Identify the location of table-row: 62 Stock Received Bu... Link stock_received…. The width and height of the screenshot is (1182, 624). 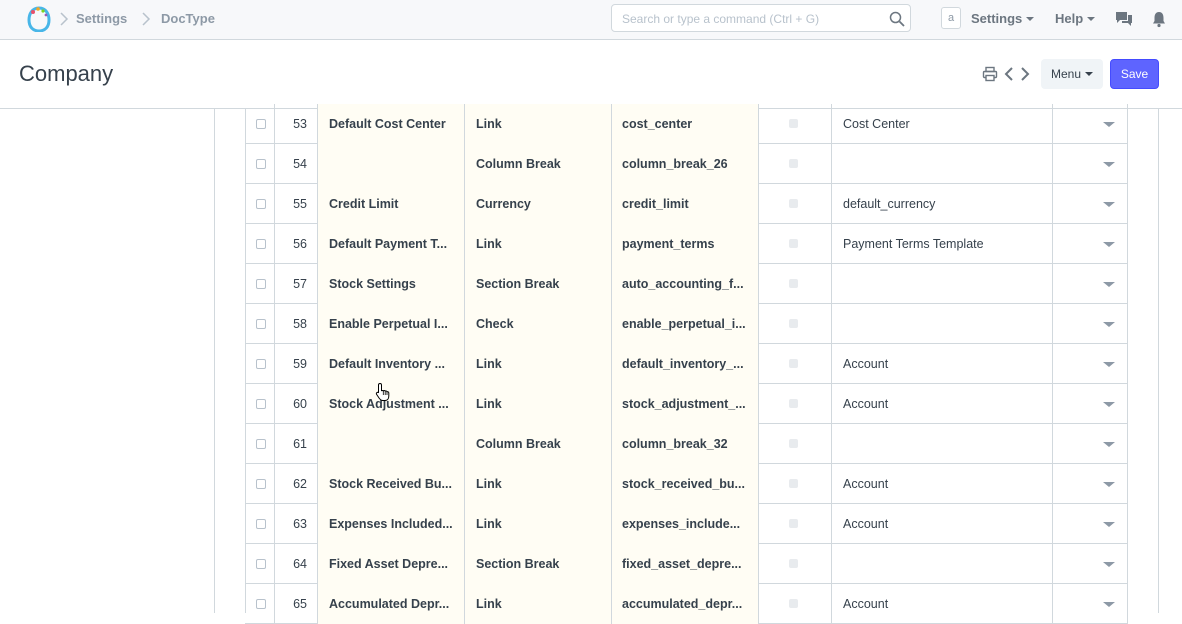
(686, 484).